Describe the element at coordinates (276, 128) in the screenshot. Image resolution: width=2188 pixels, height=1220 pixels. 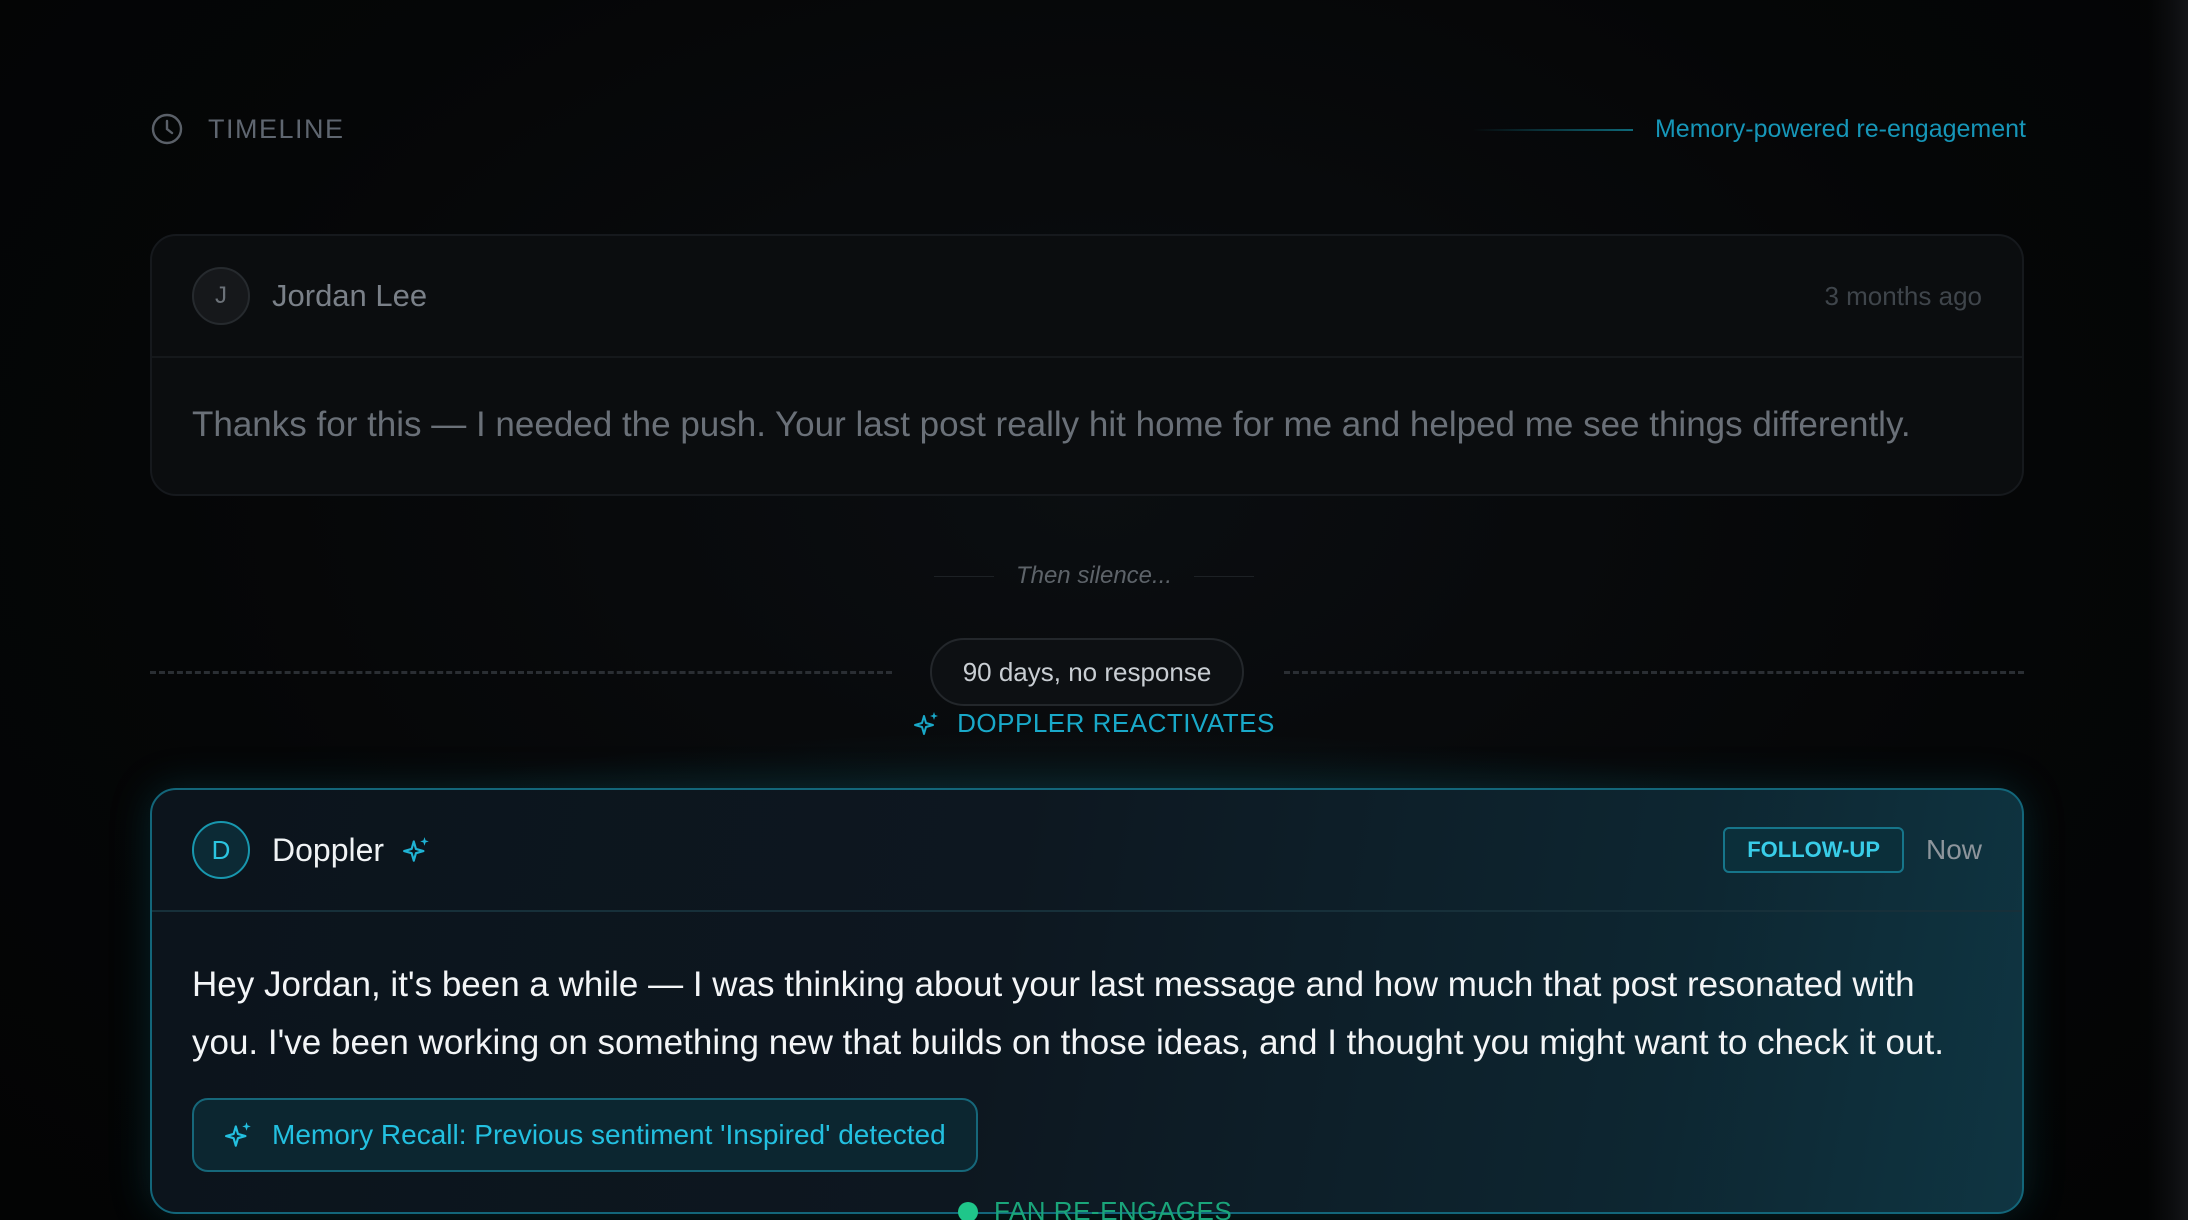
I see `timeline-title: TIMELINE` at that location.